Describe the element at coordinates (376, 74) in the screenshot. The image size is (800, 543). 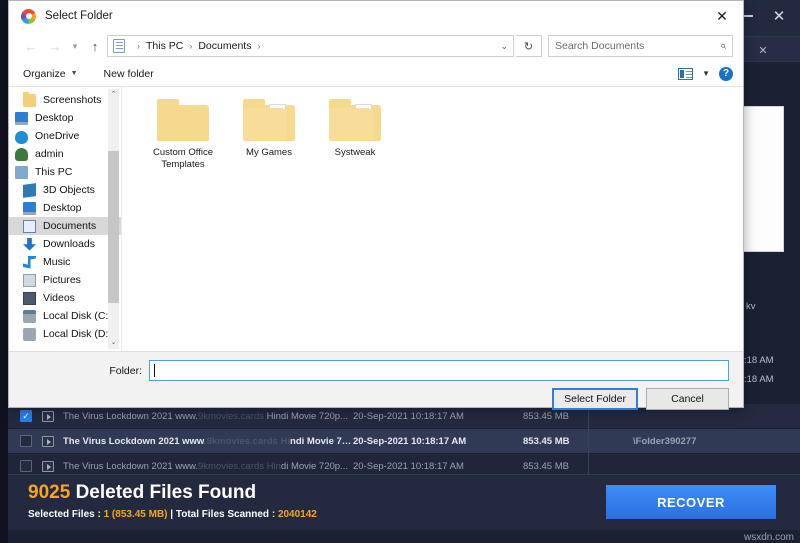
I see `dialog-toolbar: Organize ▼ New folder ▼ ?` at that location.